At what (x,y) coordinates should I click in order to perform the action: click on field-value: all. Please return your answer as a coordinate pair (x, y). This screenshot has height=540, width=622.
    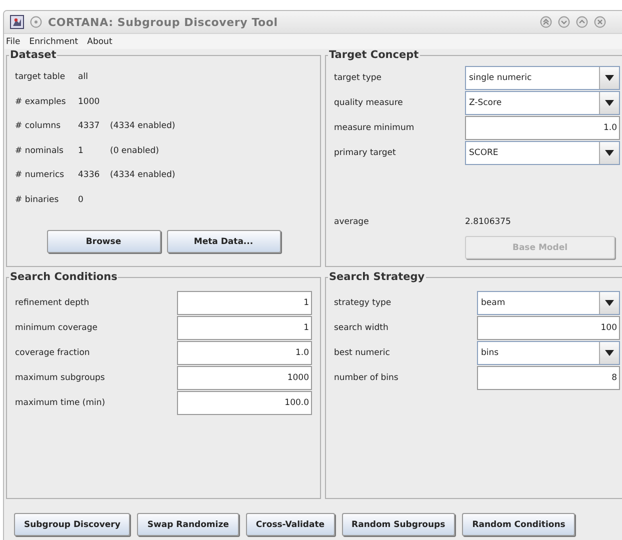
    Looking at the image, I should click on (83, 77).